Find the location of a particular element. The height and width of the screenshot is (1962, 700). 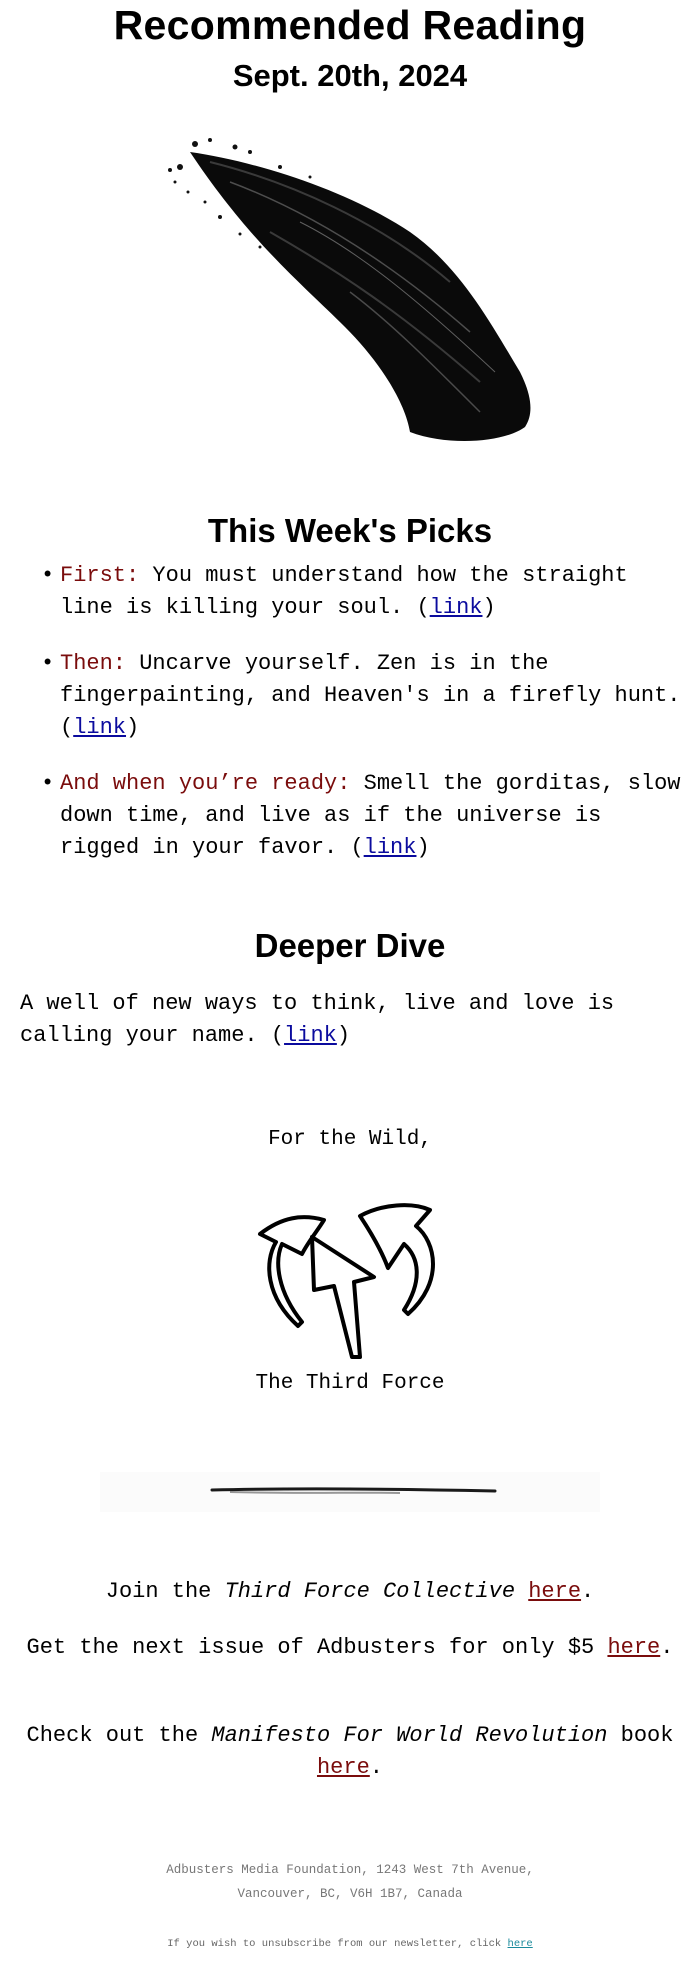

join-collective-link: here is located at coordinates (554, 1591).